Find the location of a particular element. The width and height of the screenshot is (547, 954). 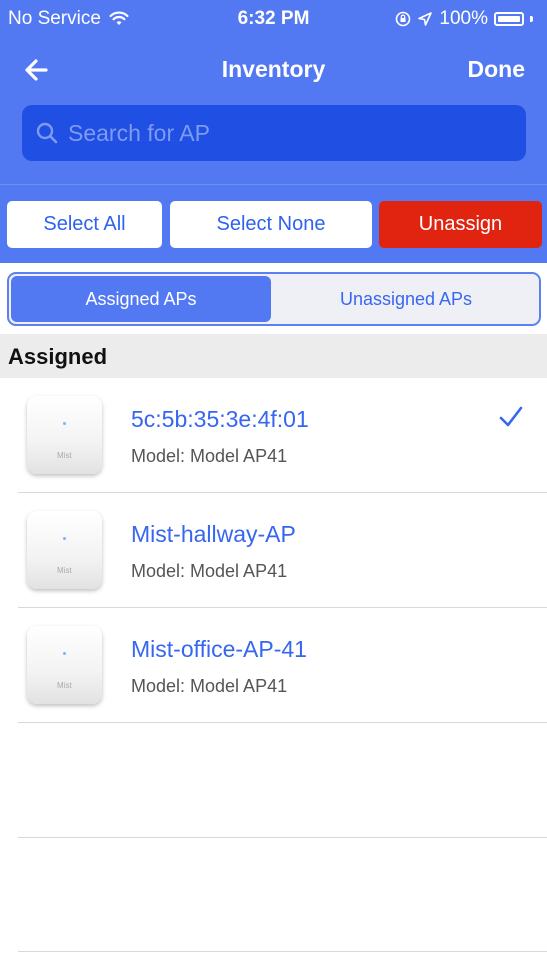

checkmark-icon is located at coordinates (511, 416).